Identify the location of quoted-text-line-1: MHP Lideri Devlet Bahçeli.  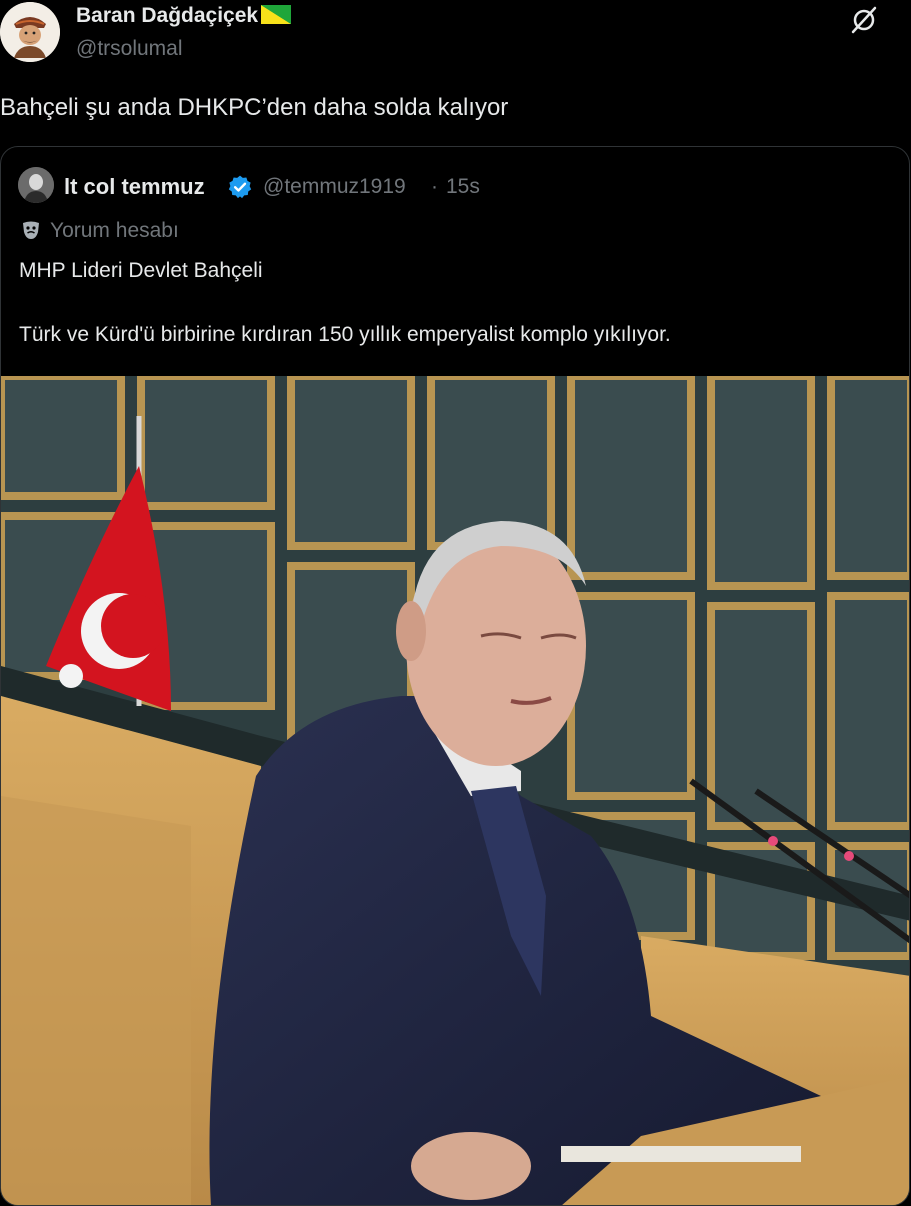
(141, 270).